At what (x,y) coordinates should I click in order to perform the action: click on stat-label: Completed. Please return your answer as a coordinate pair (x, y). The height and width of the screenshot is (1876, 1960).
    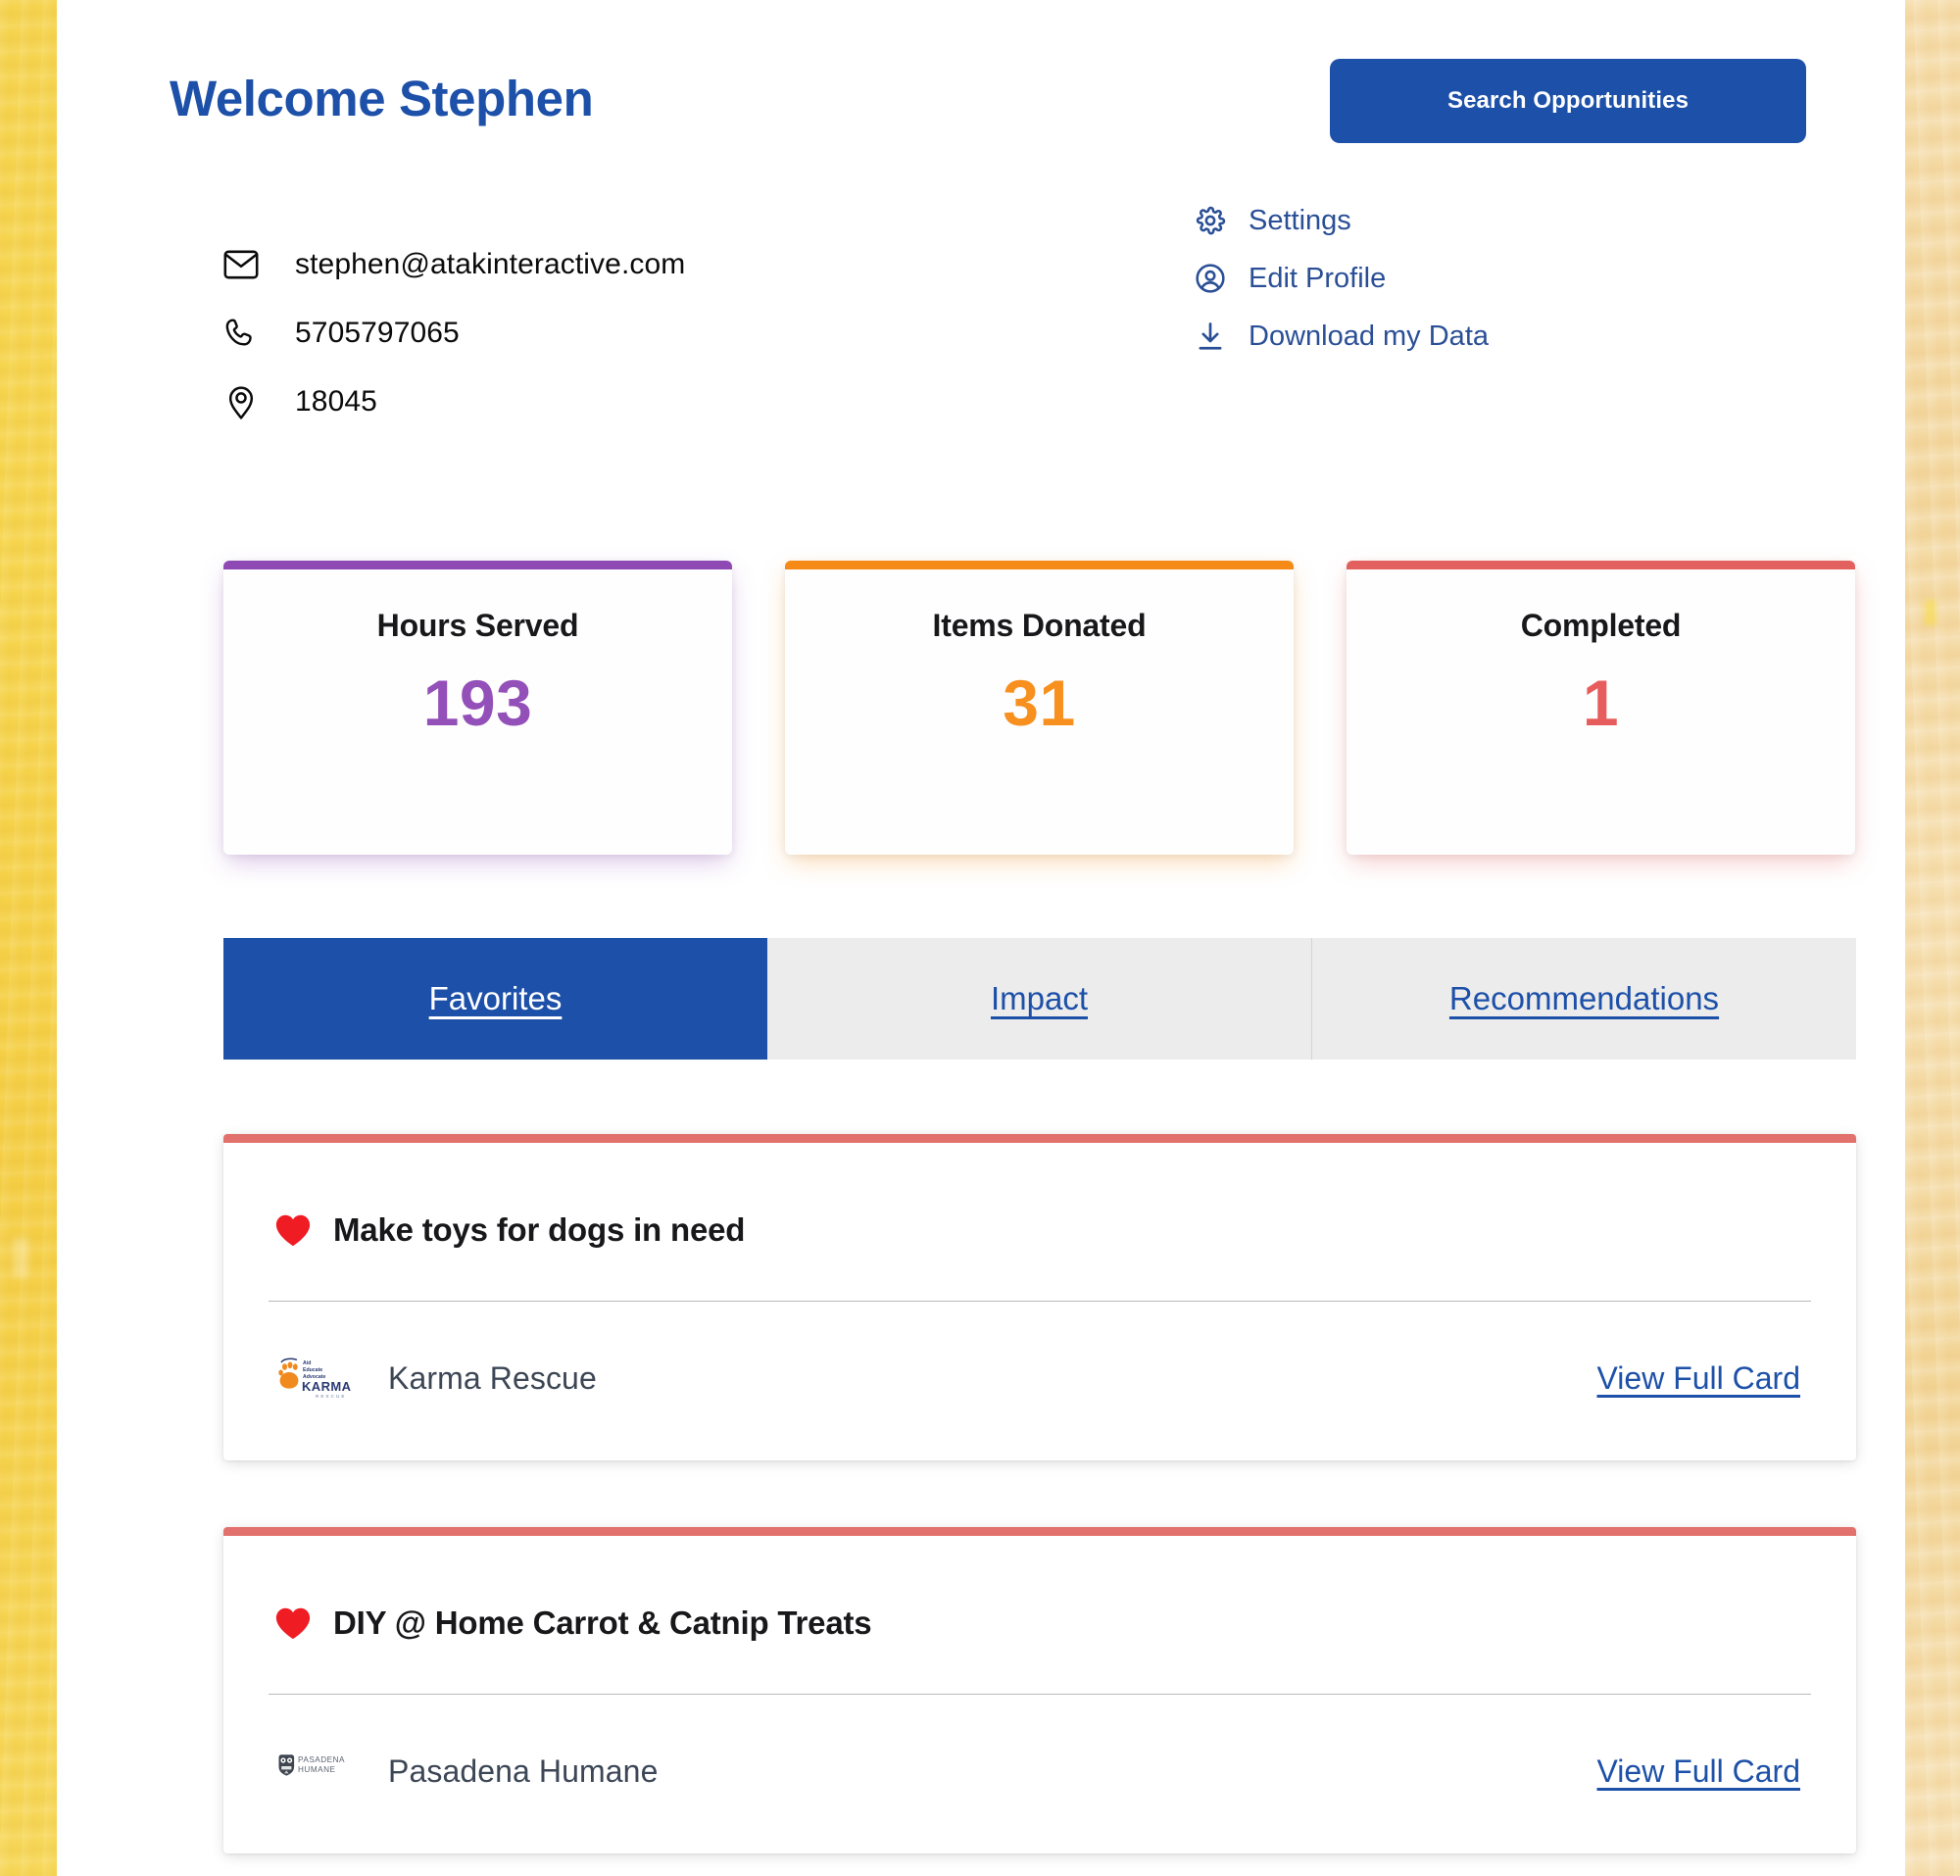
    Looking at the image, I should click on (1601, 625).